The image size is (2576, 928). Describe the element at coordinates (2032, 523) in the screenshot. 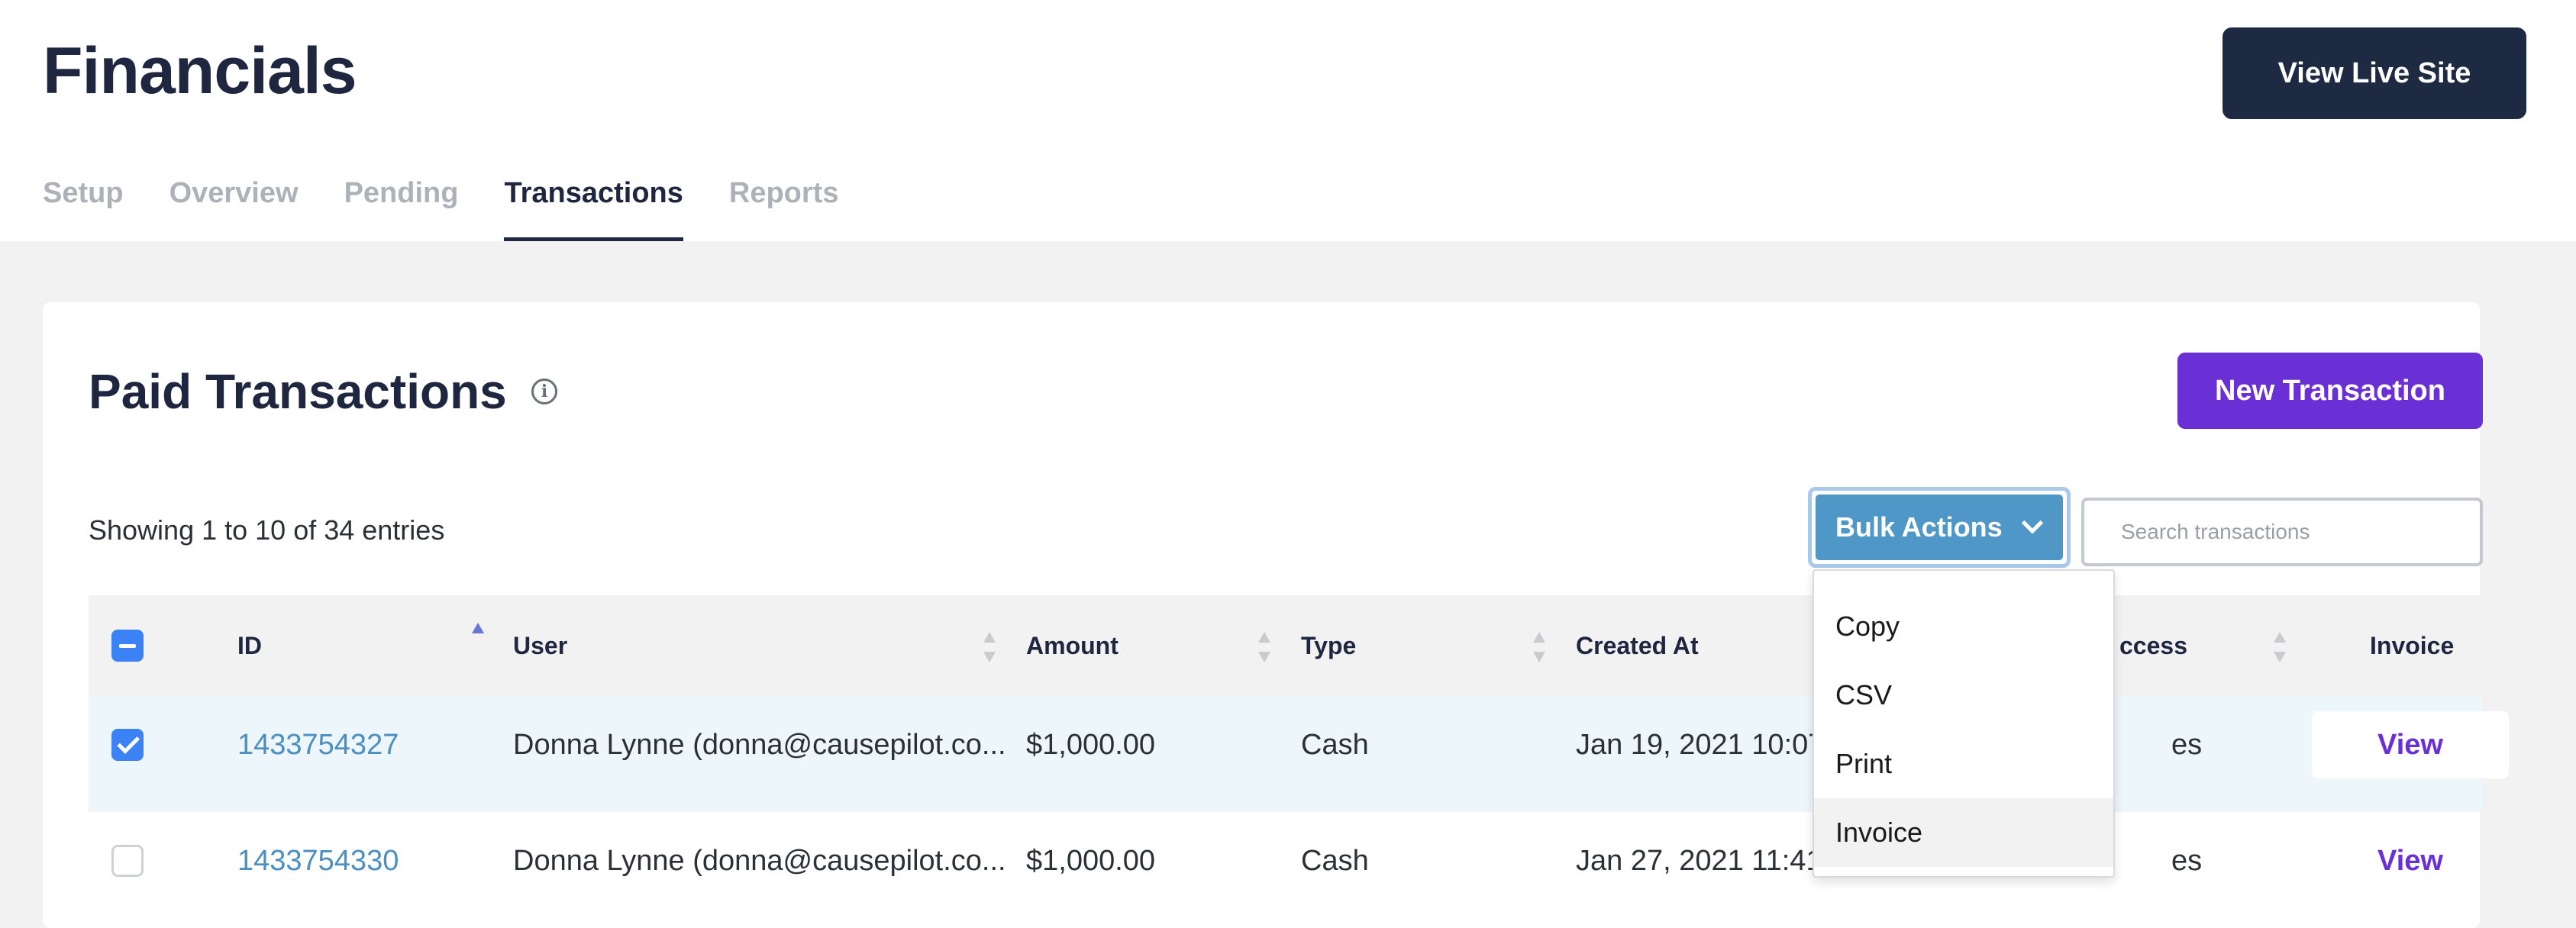

I see `chevron-down-icon` at that location.